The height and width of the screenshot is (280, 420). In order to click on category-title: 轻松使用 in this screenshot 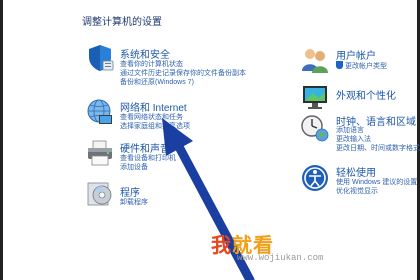, I will do `click(356, 171)`.